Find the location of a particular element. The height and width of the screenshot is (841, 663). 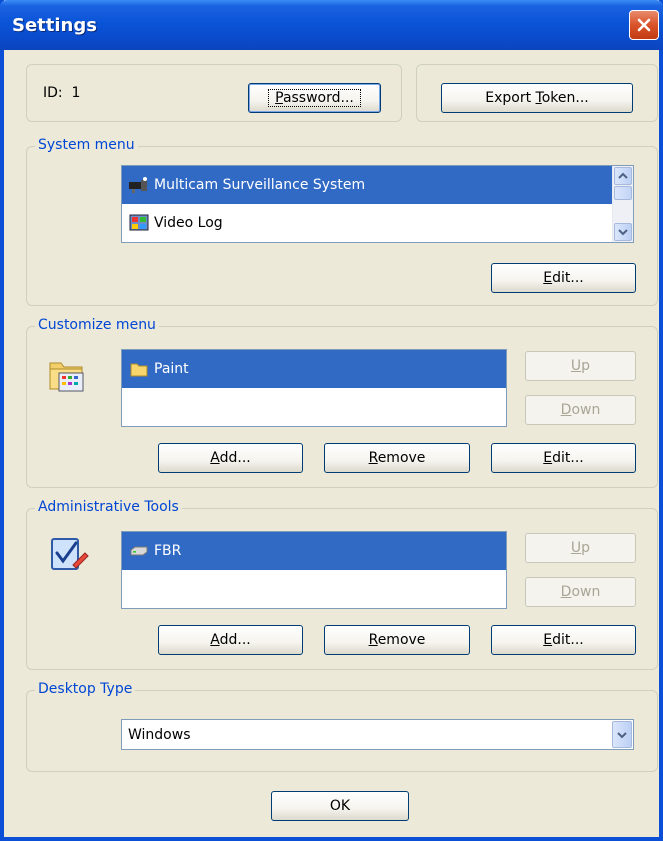

admin-down-button: Down is located at coordinates (580, 592).